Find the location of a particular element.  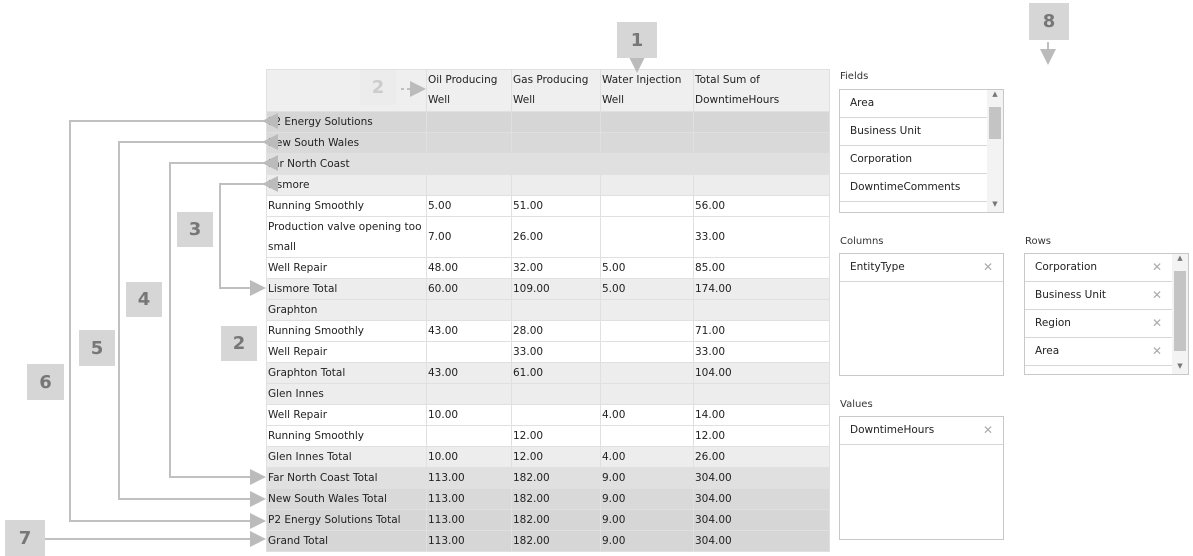

table-row: Well Repair 10.00 4.00 14.00 is located at coordinates (548, 415).